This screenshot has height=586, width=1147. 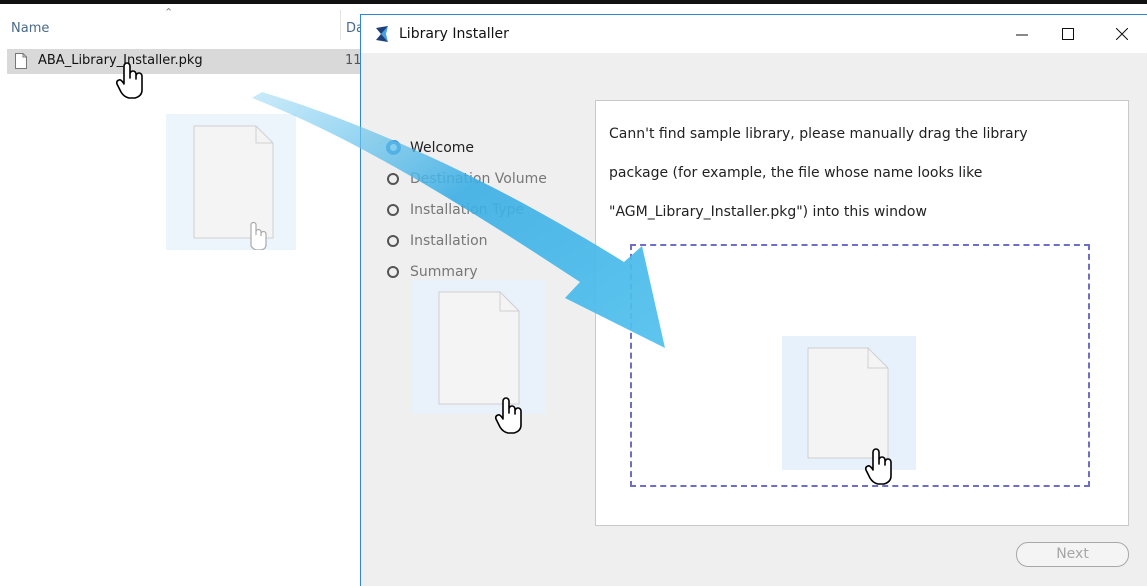 What do you see at coordinates (184, 61) in the screenshot?
I see `file-row: ABA_Library_Installer.pkg 11` at bounding box center [184, 61].